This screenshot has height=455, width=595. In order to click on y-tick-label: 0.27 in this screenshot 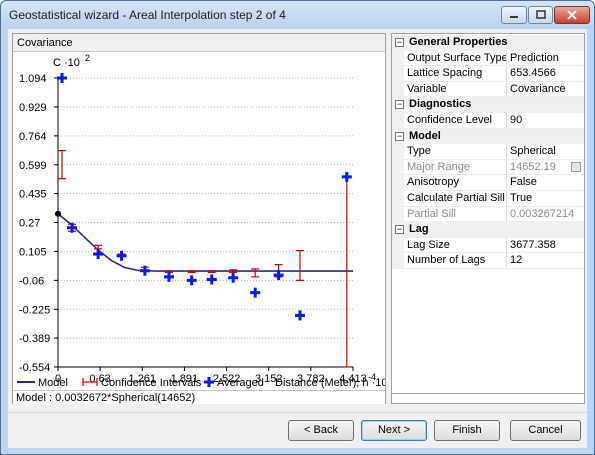, I will do `click(29, 224)`.